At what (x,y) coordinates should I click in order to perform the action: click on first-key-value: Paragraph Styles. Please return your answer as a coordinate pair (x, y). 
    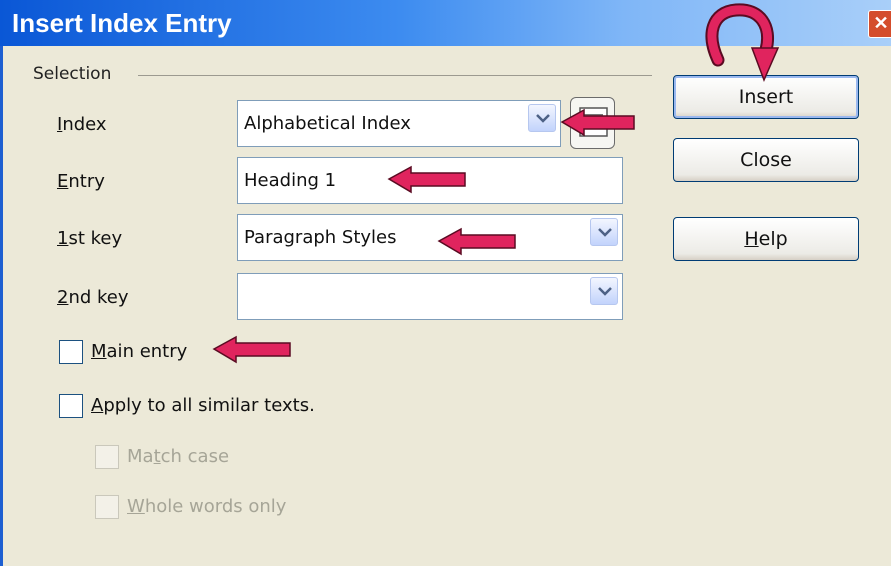
    Looking at the image, I should click on (320, 237).